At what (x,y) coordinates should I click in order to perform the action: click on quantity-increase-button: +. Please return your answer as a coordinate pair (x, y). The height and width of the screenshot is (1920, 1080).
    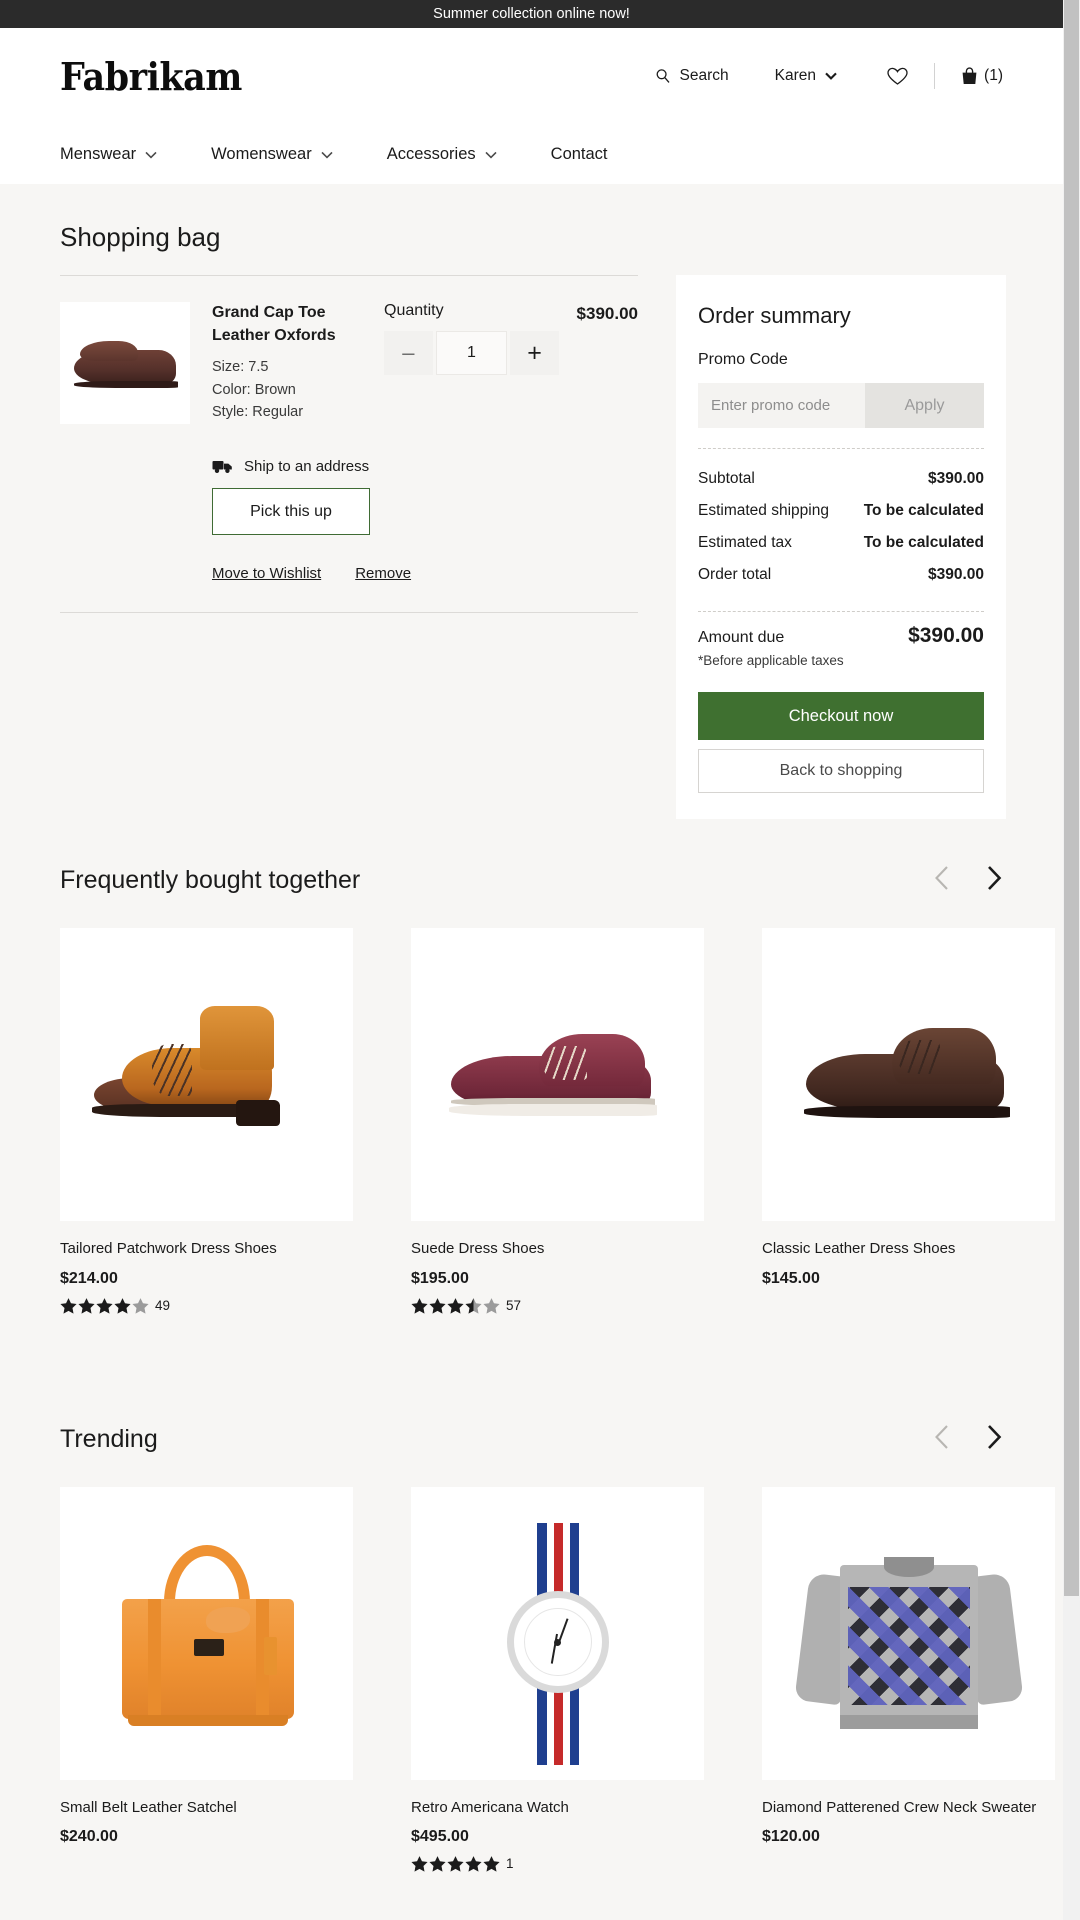
    Looking at the image, I should click on (534, 353).